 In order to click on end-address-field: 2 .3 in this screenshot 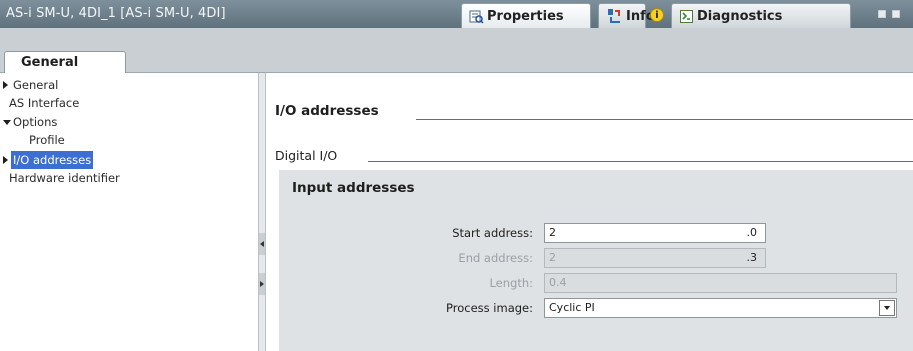, I will do `click(655, 258)`.